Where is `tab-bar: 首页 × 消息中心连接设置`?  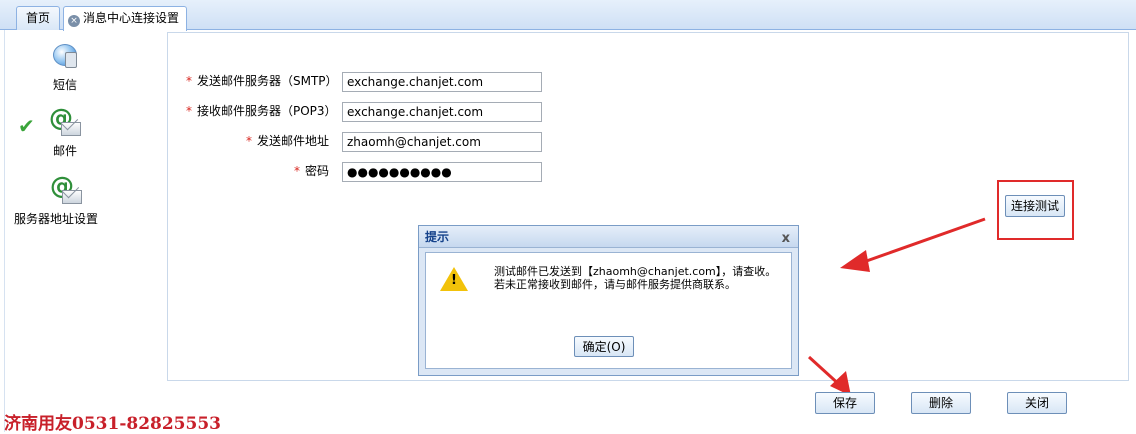
tab-bar: 首页 × 消息中心连接设置 is located at coordinates (568, 15).